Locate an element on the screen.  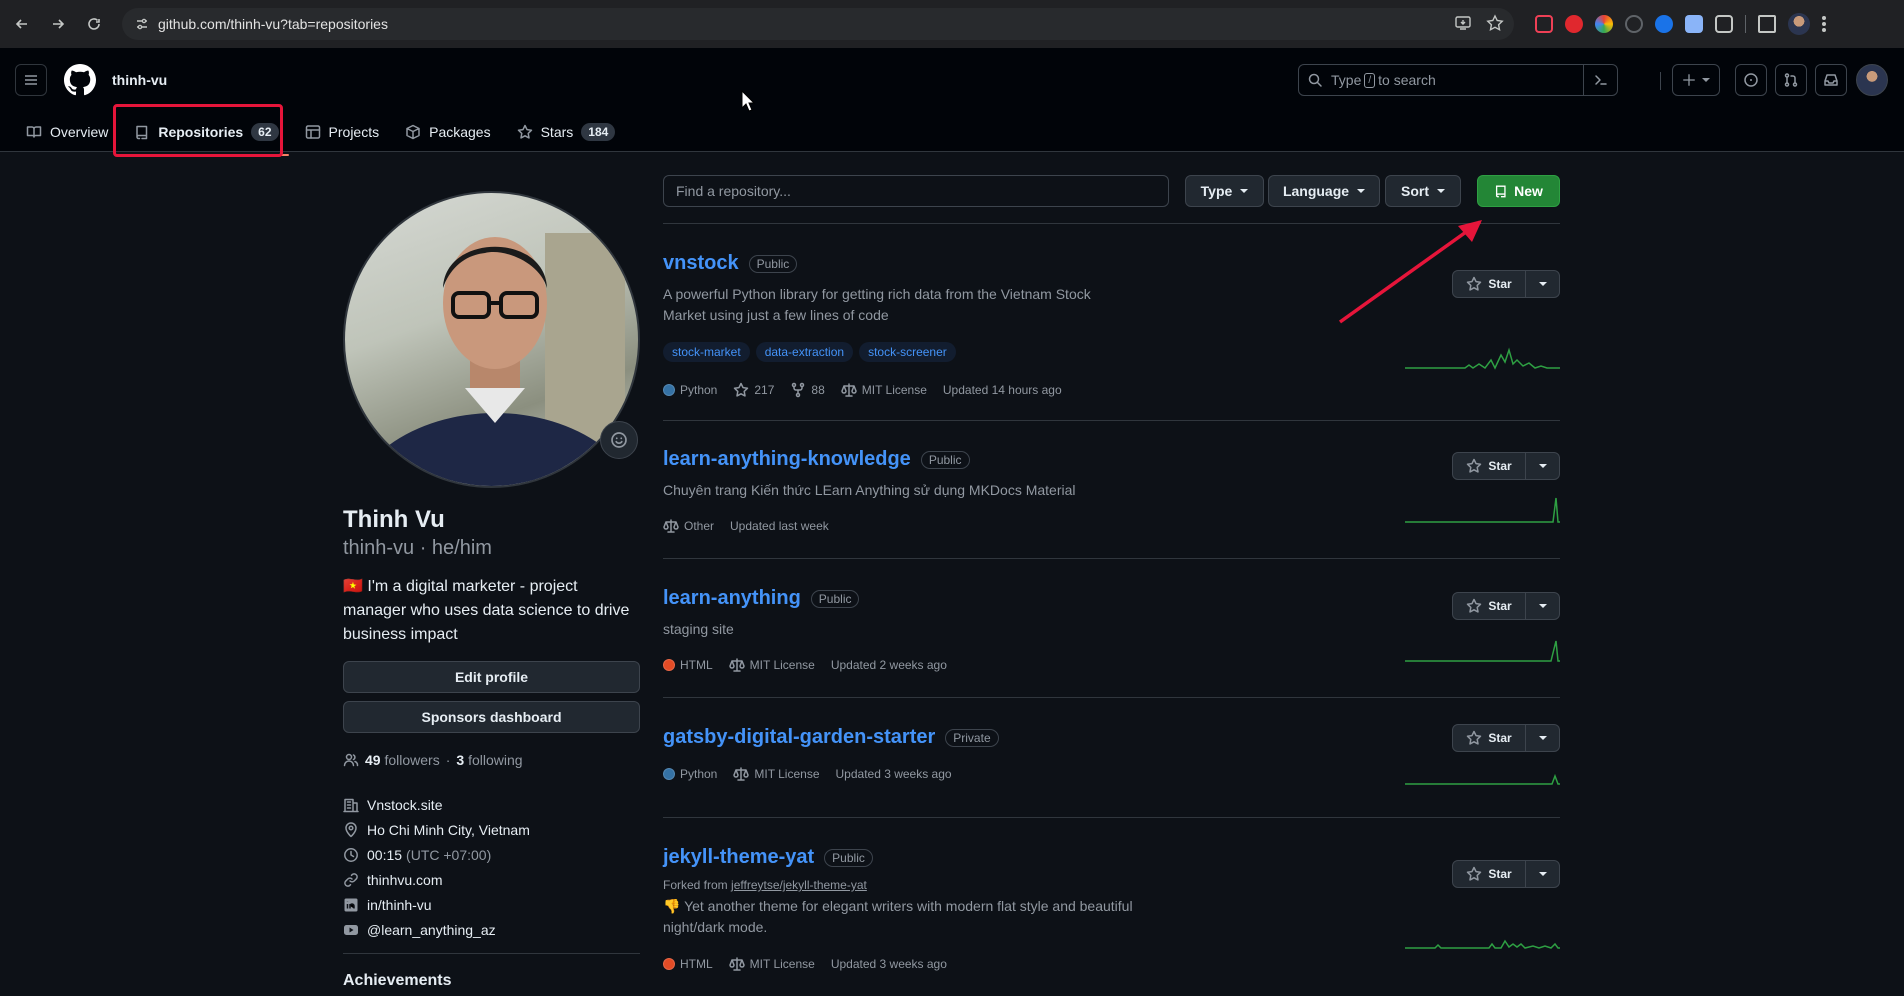
language-filter-button: Language is located at coordinates (1324, 191).